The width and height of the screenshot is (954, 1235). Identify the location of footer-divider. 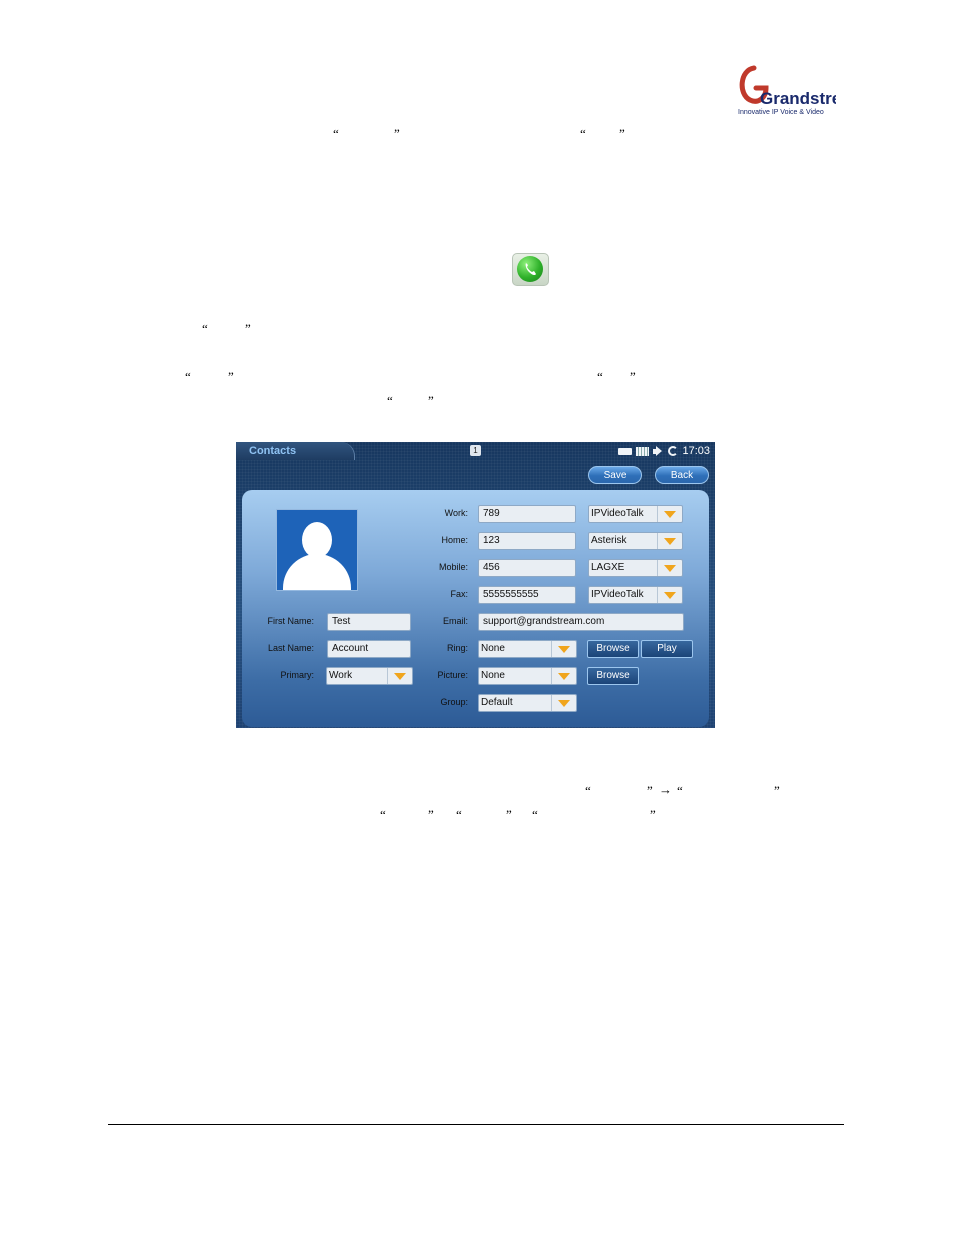
(476, 1124).